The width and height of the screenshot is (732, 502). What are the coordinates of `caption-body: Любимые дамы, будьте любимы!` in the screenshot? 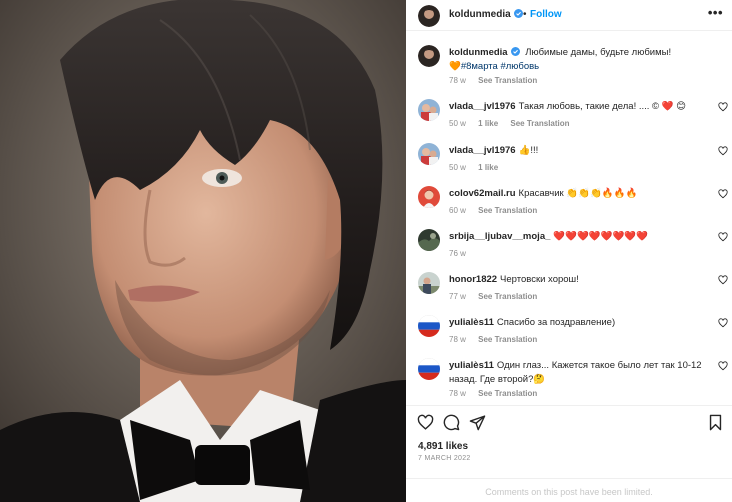 It's located at (598, 52).